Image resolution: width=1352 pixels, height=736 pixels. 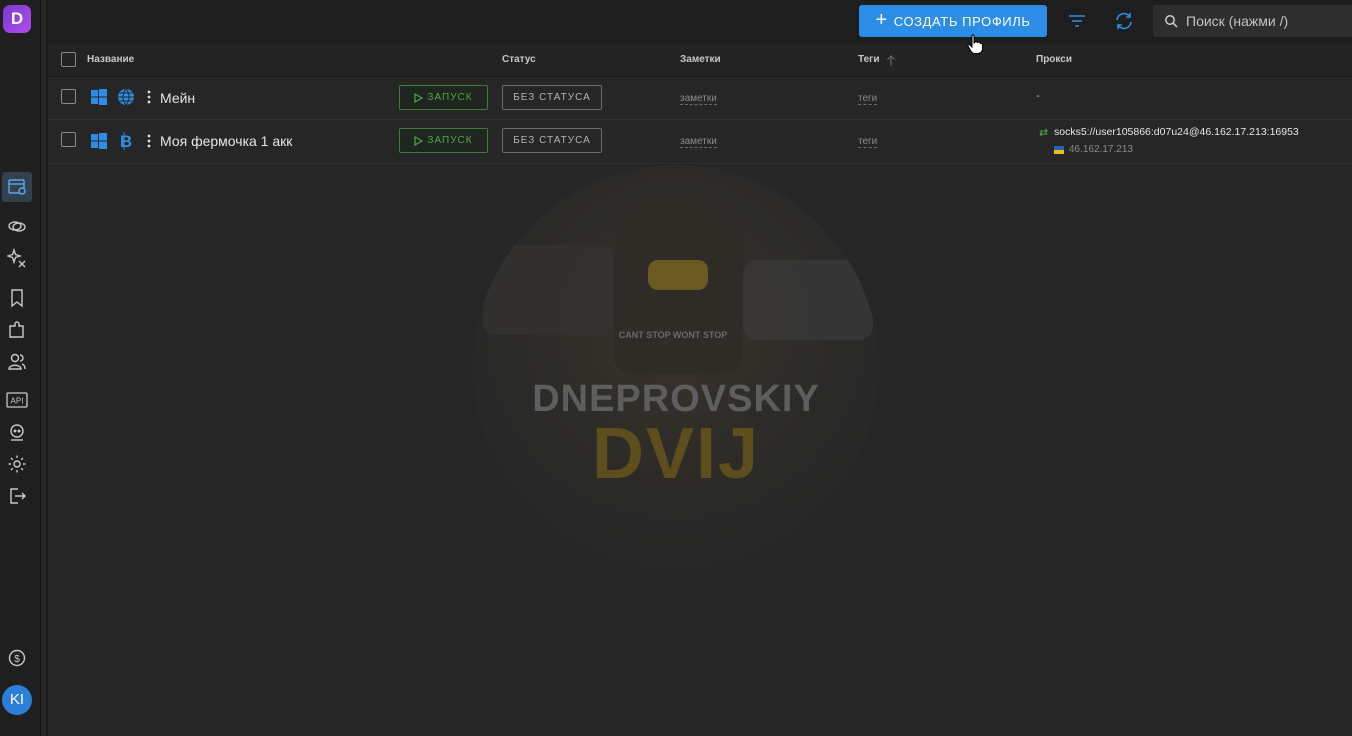 I want to click on sort-arrow-up-icon, so click(x=891, y=61).